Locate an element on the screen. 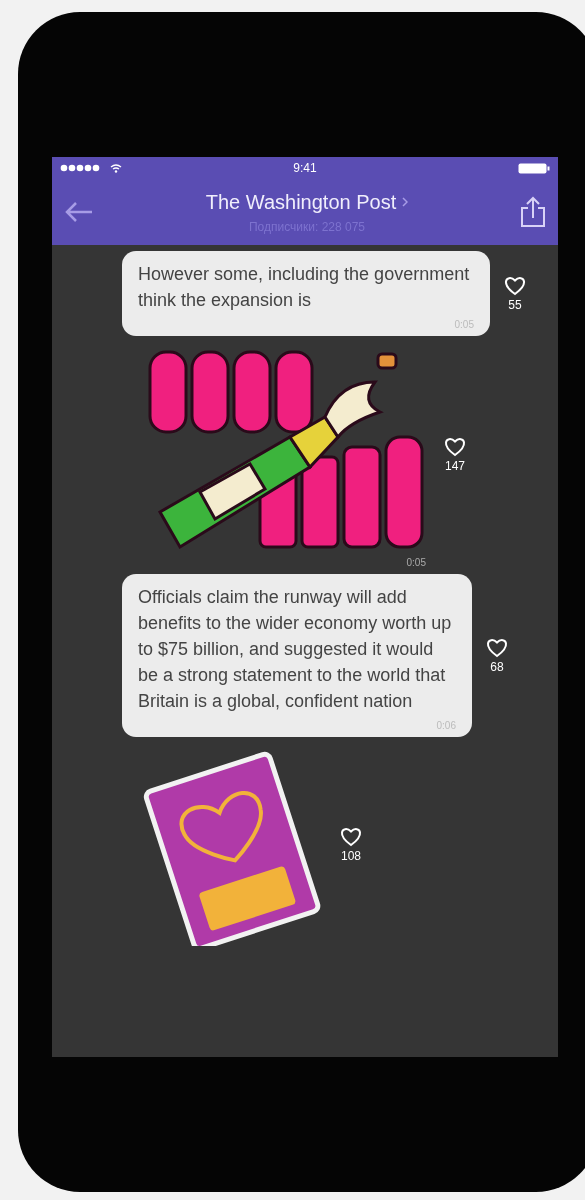 This screenshot has height=1200, width=585. status-time: 9:41 is located at coordinates (305, 168).